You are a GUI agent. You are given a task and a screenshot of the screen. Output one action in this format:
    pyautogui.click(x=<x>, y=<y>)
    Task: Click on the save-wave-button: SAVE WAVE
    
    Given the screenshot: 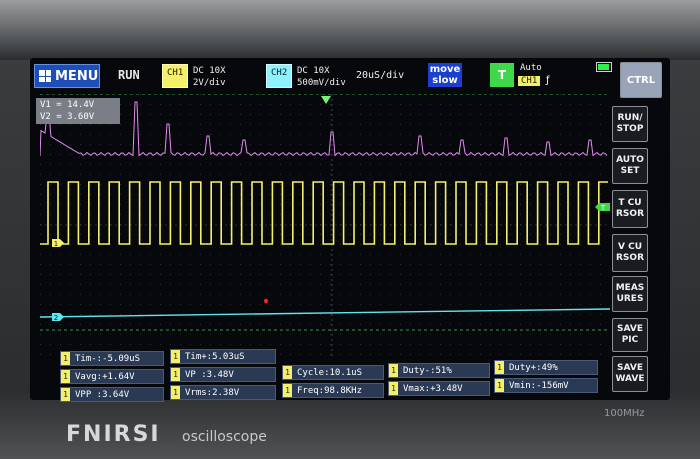 What is the action you would take?
    pyautogui.click(x=630, y=374)
    